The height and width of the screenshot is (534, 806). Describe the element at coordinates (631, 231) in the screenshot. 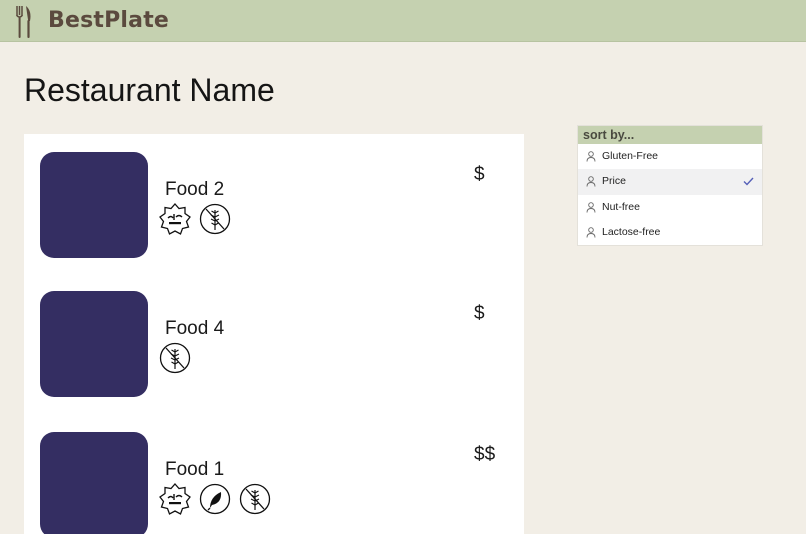

I see `sort-option-label: Lactose-free` at that location.